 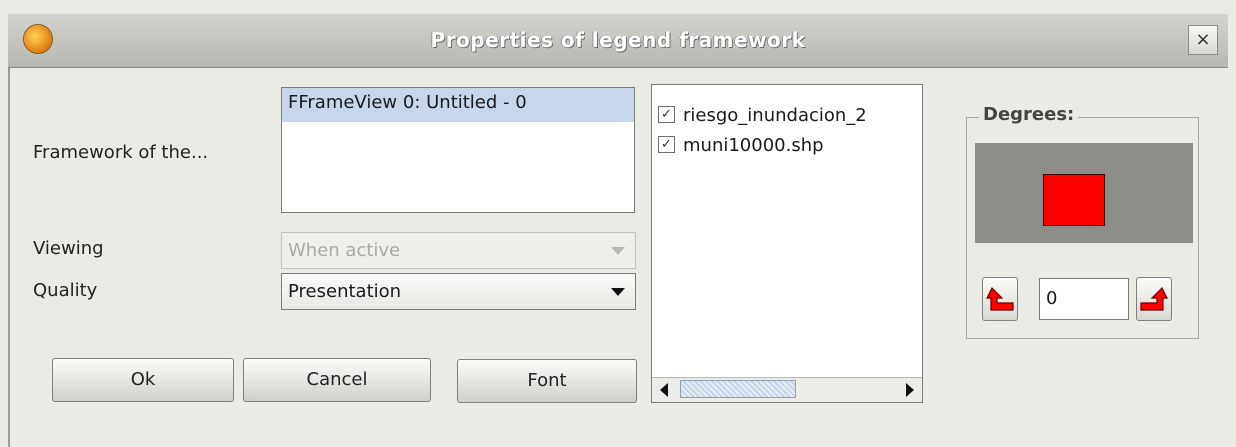 I want to click on scroll-right-icon, so click(x=910, y=390).